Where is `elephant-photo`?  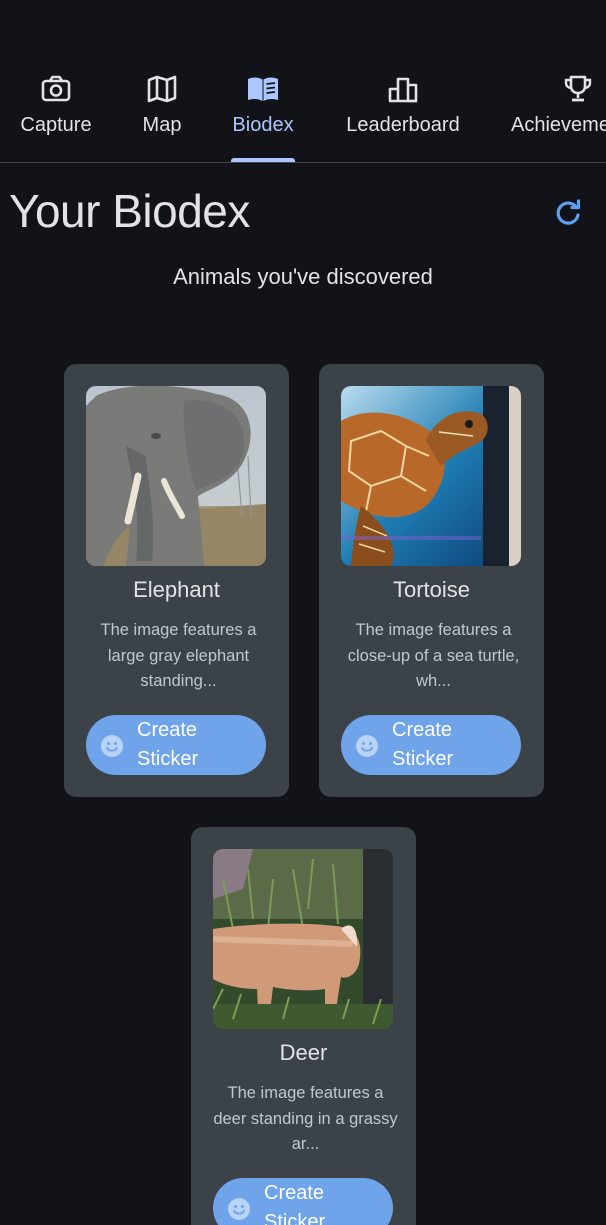 elephant-photo is located at coordinates (176, 476).